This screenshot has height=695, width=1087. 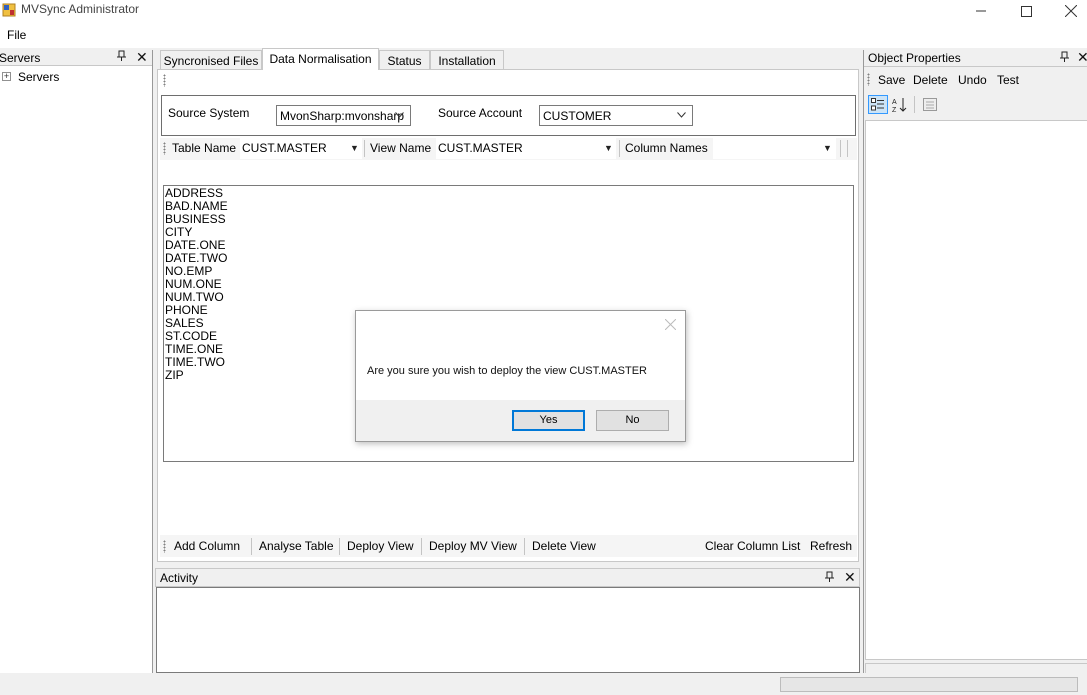 I want to click on tab-installation: Installation, so click(x=467, y=59).